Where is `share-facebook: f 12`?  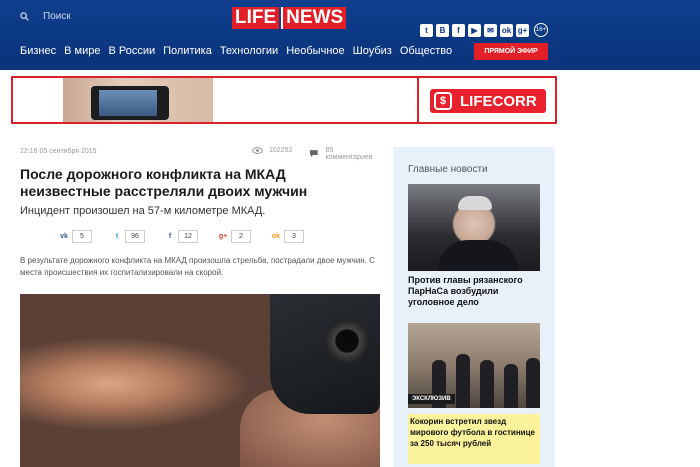
share-facebook: f 12 is located at coordinates (180, 236).